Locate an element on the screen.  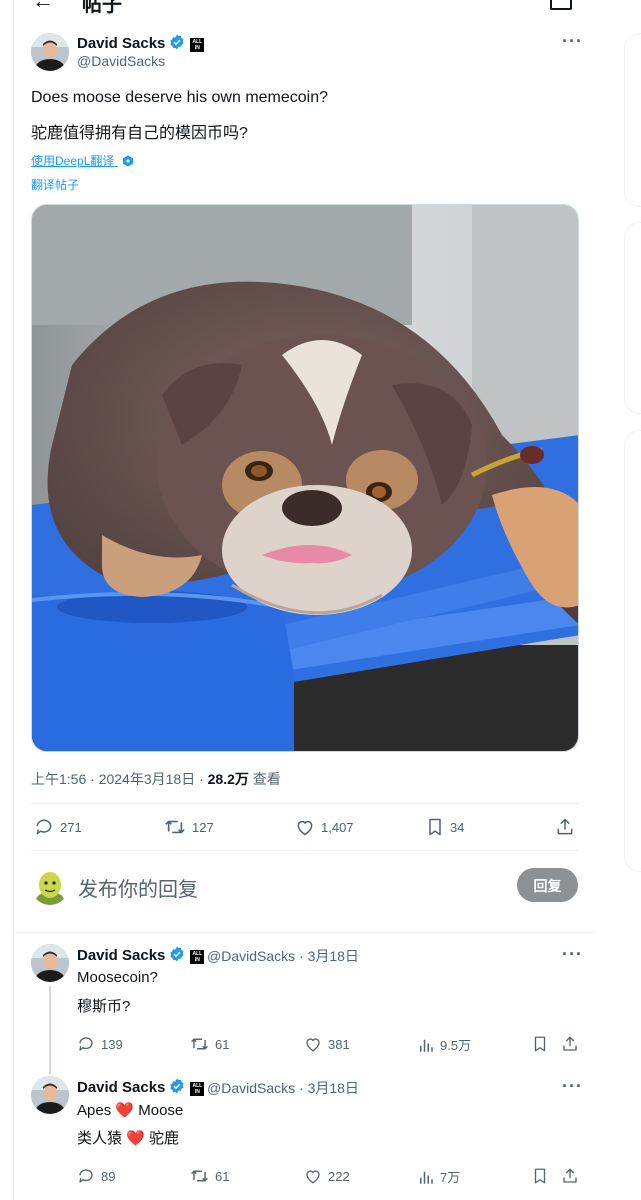
header-action-icon is located at coordinates (561, 5).